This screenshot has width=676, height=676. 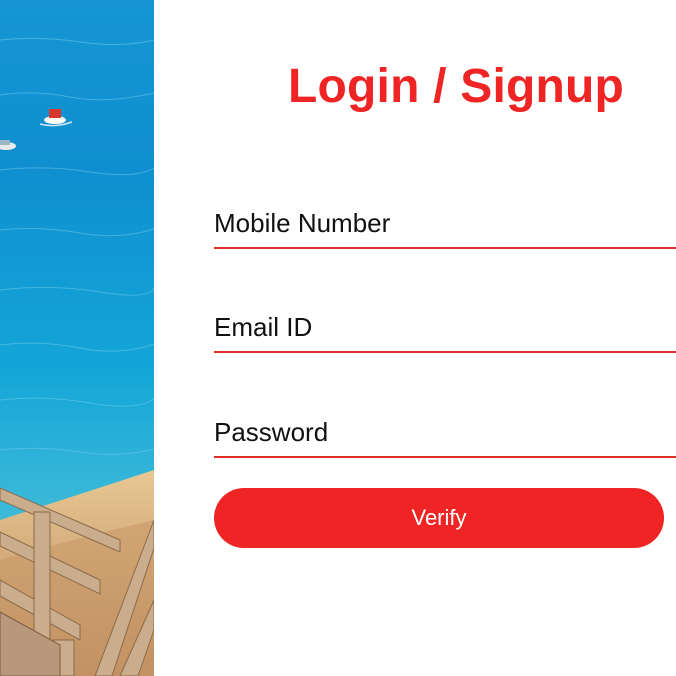 I want to click on password-field-wrapper, so click(x=445, y=436).